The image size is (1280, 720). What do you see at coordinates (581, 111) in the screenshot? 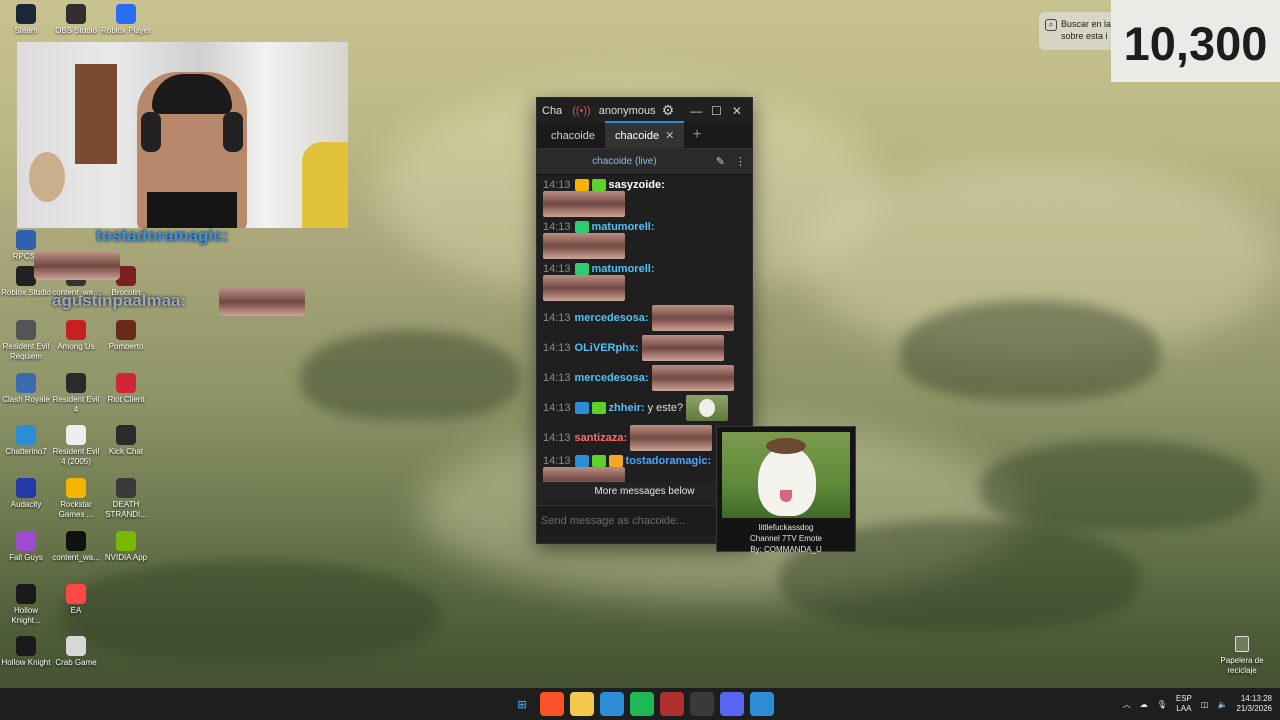
I see `live-broadcast-icon: ((•))` at bounding box center [581, 111].